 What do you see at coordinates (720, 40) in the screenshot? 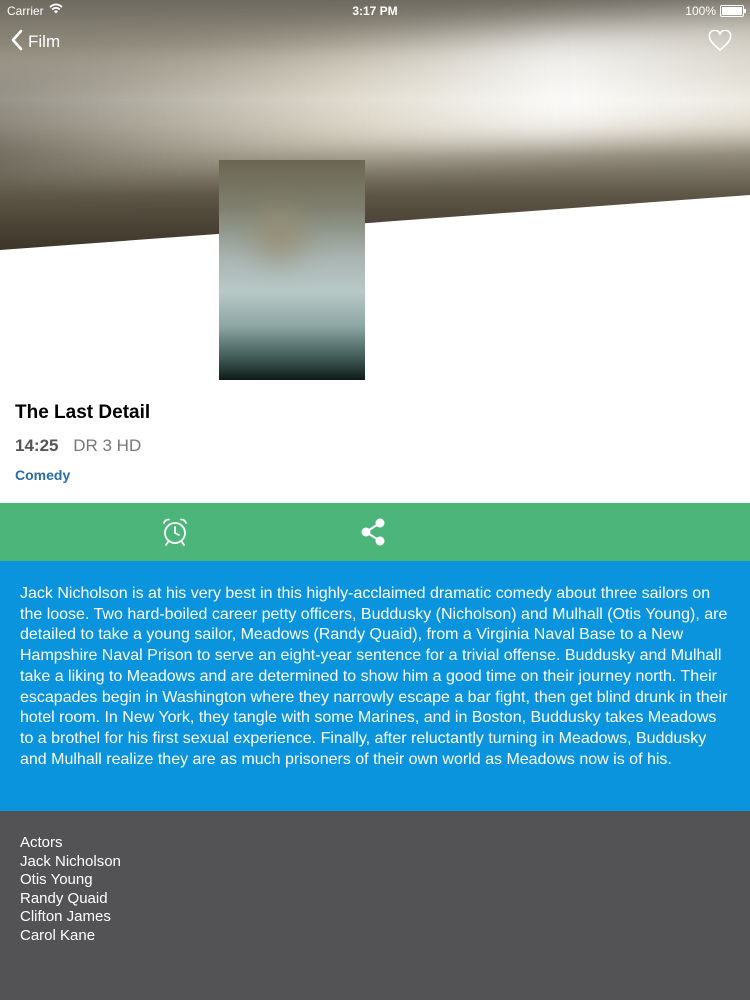
I see `favorite-heart-icon` at bounding box center [720, 40].